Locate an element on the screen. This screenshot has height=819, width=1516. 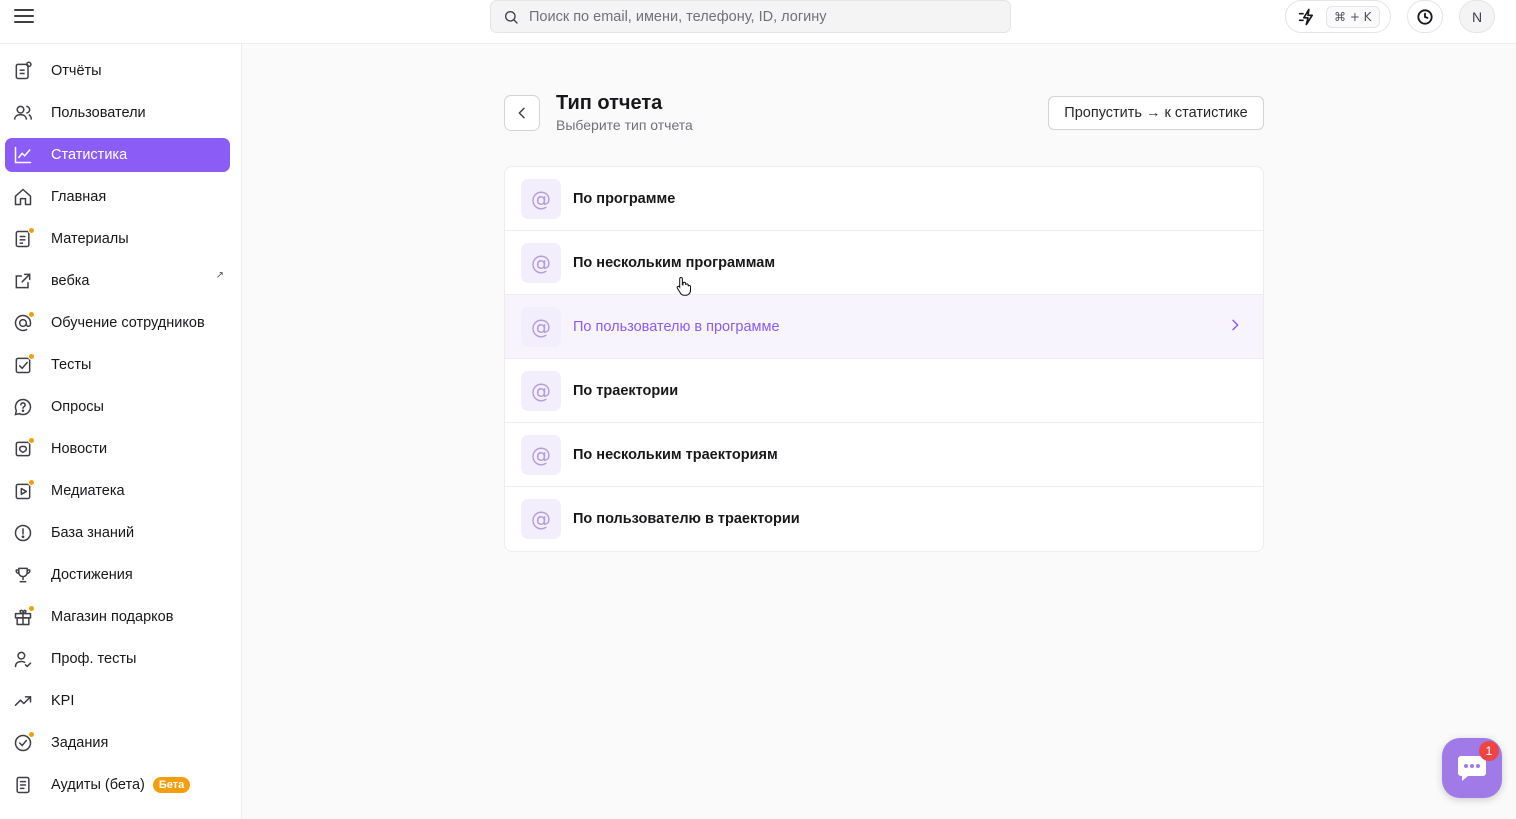
back-button is located at coordinates (522, 113).